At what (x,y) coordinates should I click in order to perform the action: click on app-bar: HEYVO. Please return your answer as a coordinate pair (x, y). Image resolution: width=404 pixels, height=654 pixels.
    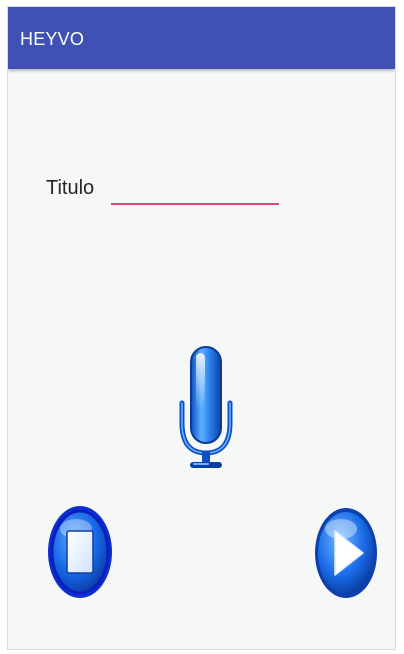
    Looking at the image, I should click on (201, 38).